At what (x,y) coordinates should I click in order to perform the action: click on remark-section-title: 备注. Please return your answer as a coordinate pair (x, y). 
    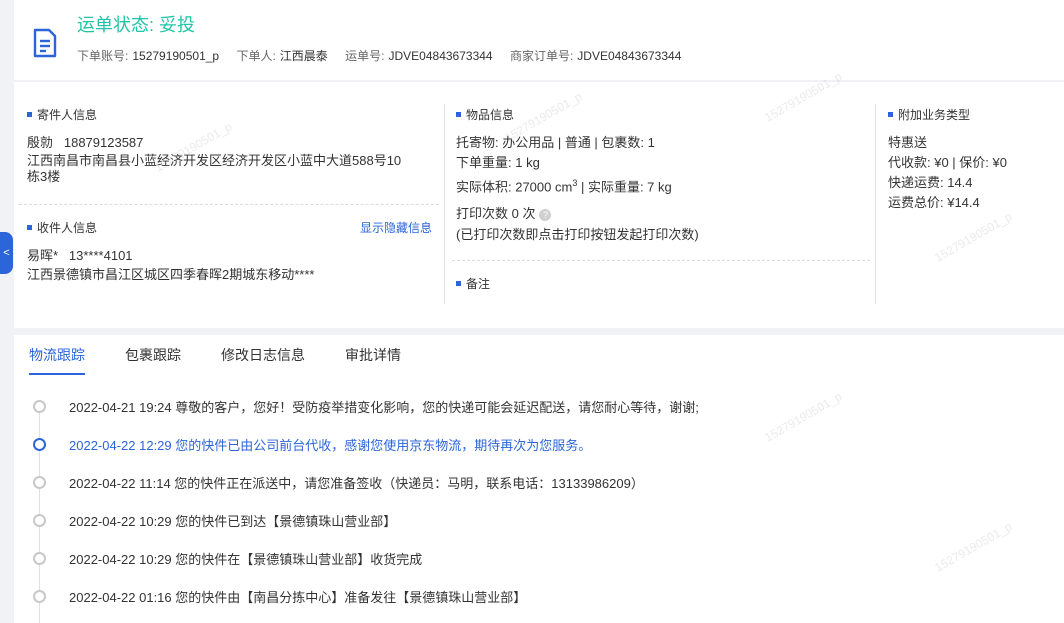
    Looking at the image, I should click on (473, 283).